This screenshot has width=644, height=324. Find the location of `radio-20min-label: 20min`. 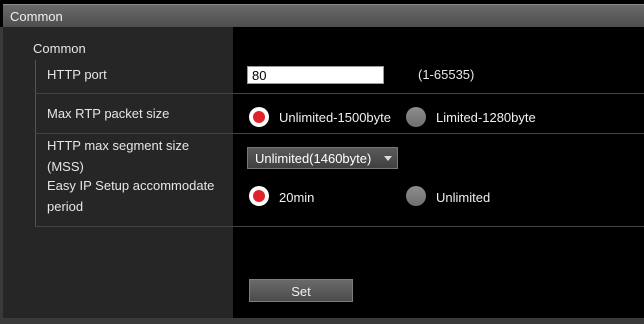

radio-20min-label: 20min is located at coordinates (297, 197).